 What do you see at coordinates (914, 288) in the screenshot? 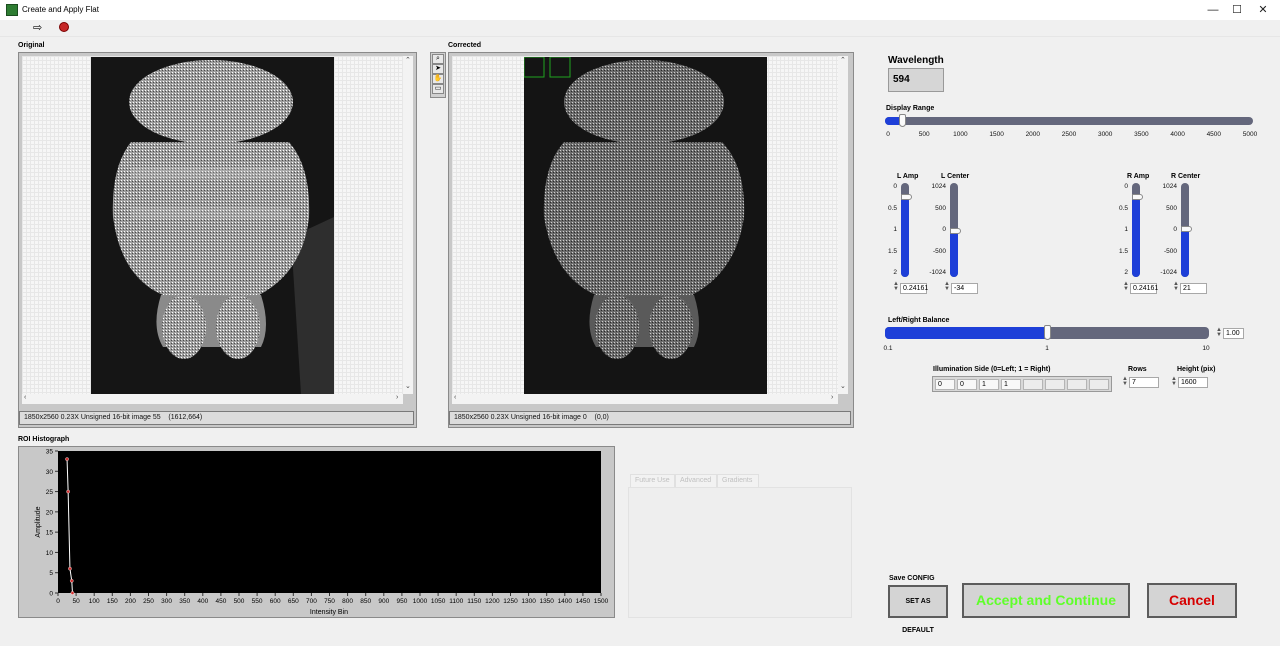
I see `l-amp-value-field: 0.24161` at bounding box center [914, 288].